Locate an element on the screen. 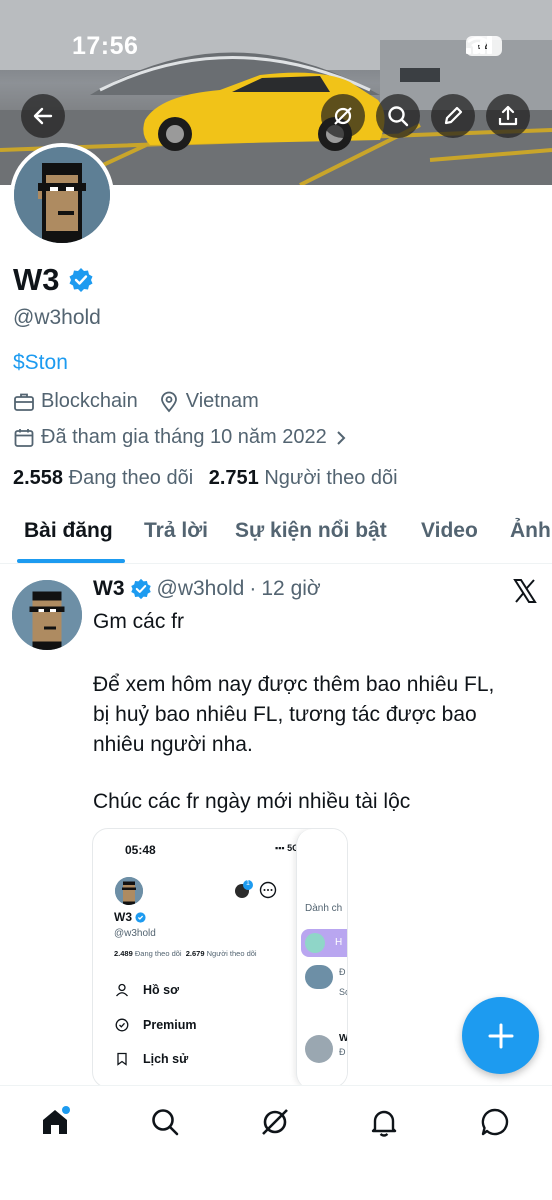 The width and height of the screenshot is (552, 1200). bottom-navigation is located at coordinates (276, 1142).